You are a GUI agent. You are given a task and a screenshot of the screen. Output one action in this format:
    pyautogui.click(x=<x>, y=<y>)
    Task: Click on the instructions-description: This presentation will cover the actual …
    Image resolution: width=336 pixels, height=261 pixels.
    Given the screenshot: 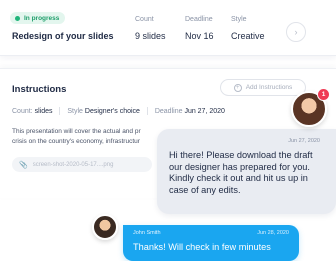 What is the action you would take?
    pyautogui.click(x=92, y=137)
    